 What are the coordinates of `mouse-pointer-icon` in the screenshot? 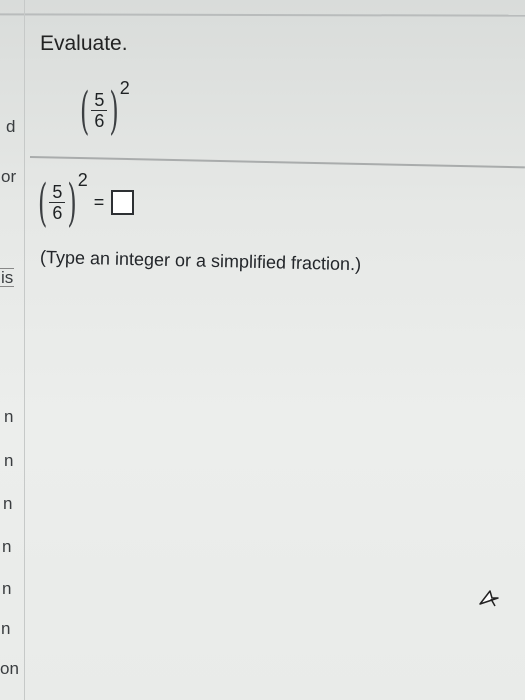 It's located at (489, 598).